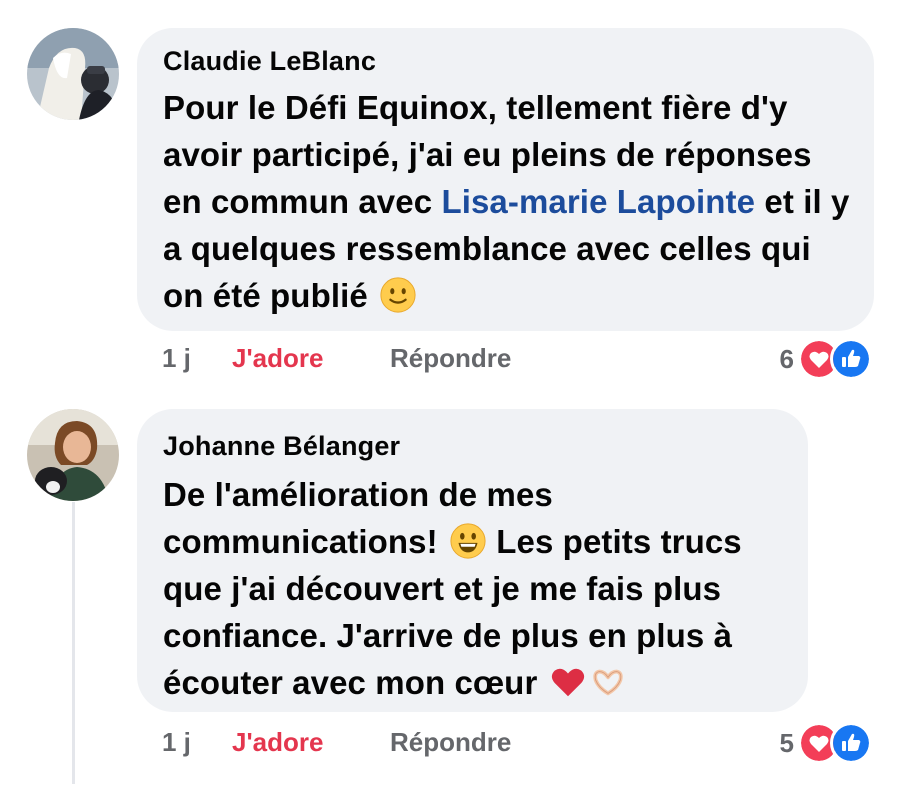 The height and width of the screenshot is (787, 900). What do you see at coordinates (567, 682) in the screenshot?
I see `red-heart-icon` at bounding box center [567, 682].